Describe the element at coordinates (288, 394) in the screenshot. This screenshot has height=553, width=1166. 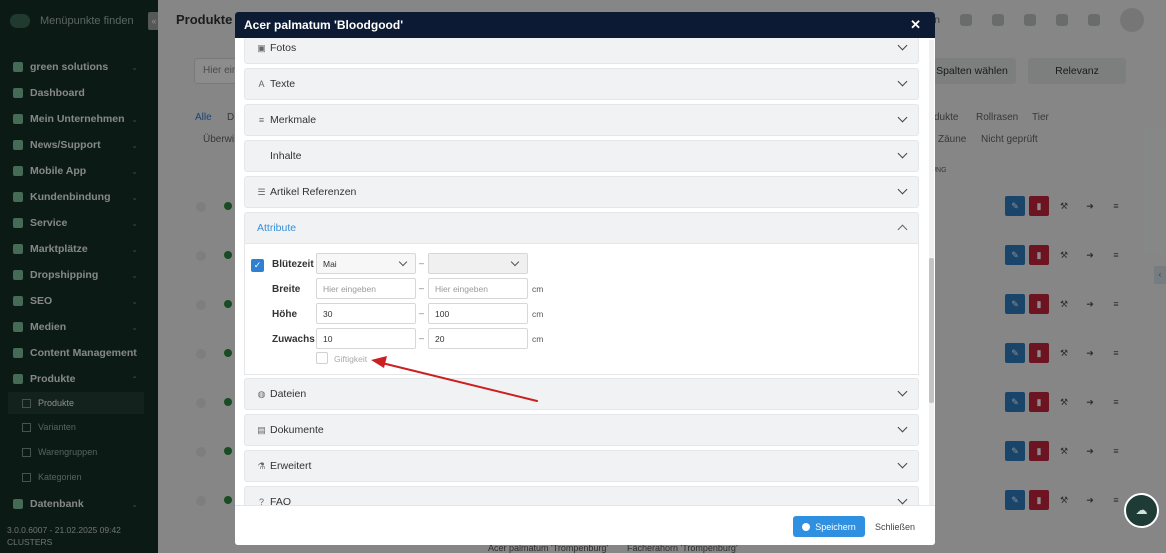
I see `section-label: Dateien` at that location.